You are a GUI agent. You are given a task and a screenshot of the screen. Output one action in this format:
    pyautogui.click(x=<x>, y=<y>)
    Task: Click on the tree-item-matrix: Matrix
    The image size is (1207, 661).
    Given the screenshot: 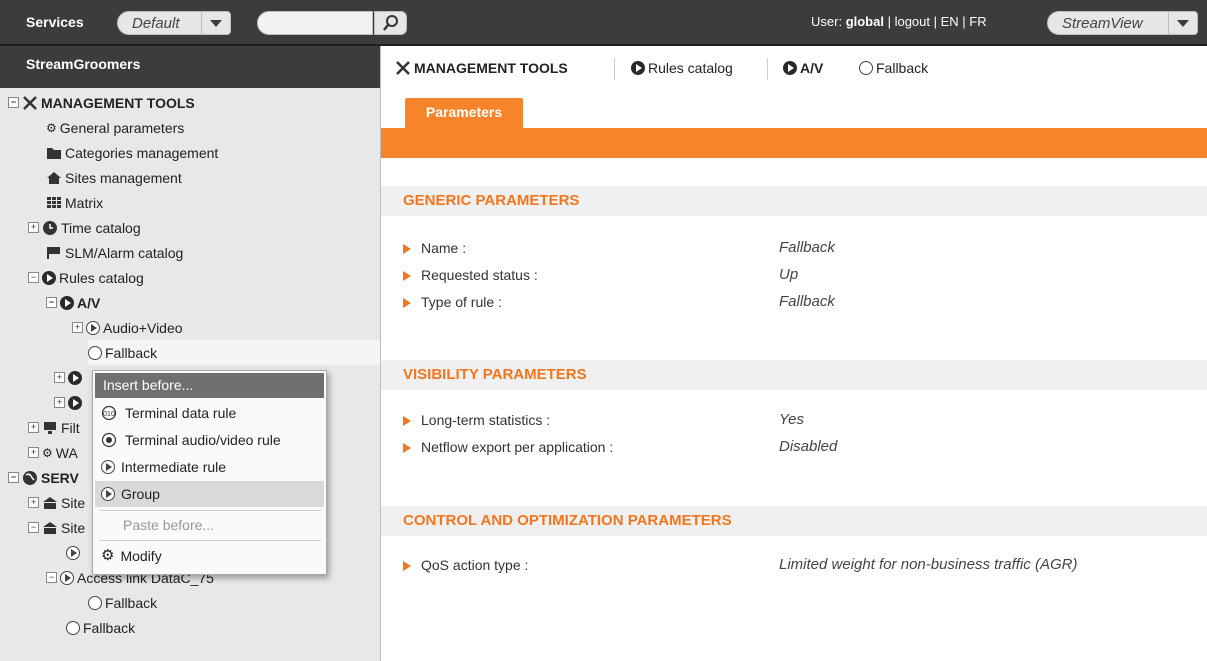 What is the action you would take?
    pyautogui.click(x=74, y=202)
    